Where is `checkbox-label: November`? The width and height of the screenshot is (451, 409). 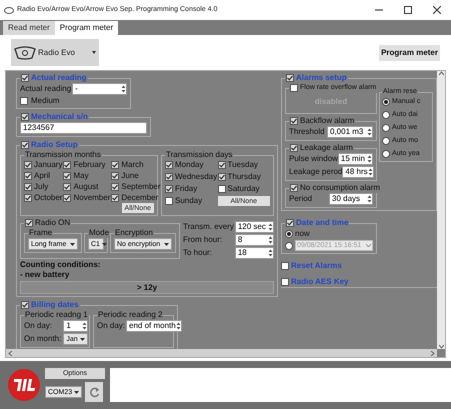 checkbox-label: November is located at coordinates (91, 198).